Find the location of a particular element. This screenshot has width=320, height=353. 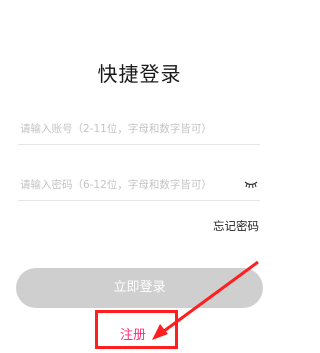

eye-closed-icon is located at coordinates (251, 184).